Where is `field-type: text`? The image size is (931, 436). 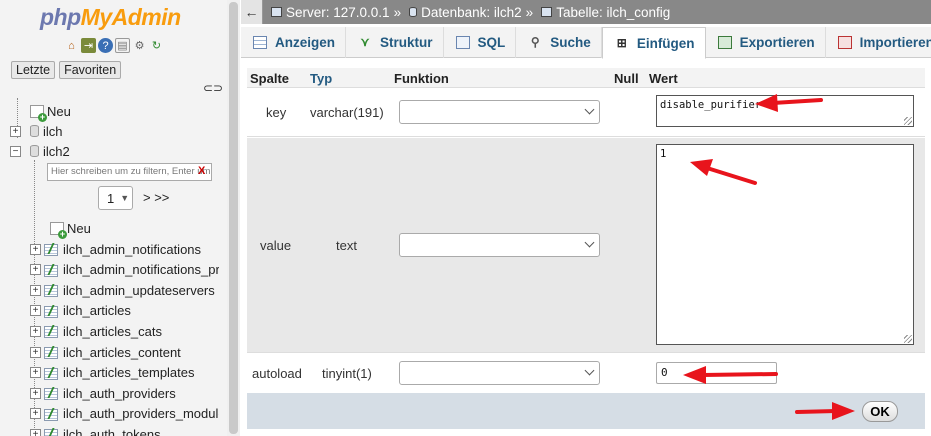 field-type: text is located at coordinates (346, 245).